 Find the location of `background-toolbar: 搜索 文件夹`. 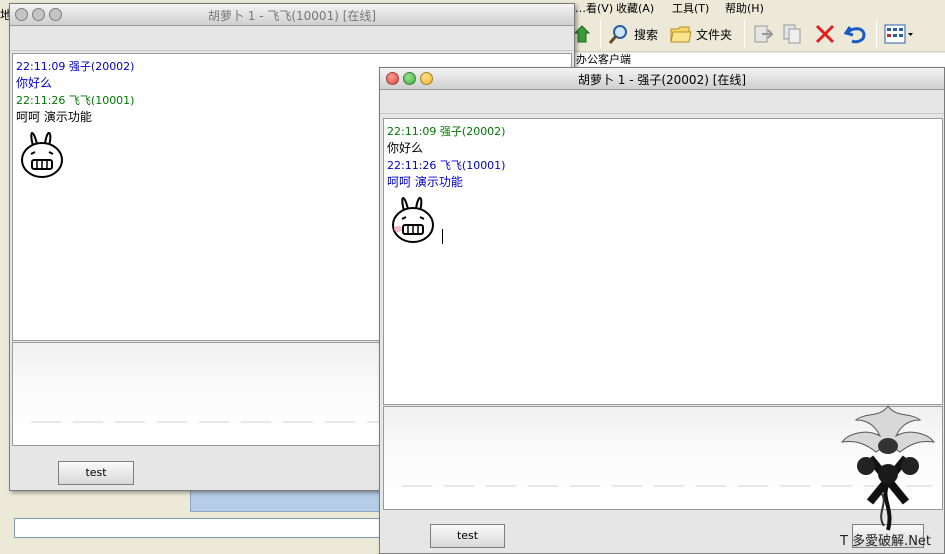

background-toolbar: 搜索 文件夹 is located at coordinates (757, 34).